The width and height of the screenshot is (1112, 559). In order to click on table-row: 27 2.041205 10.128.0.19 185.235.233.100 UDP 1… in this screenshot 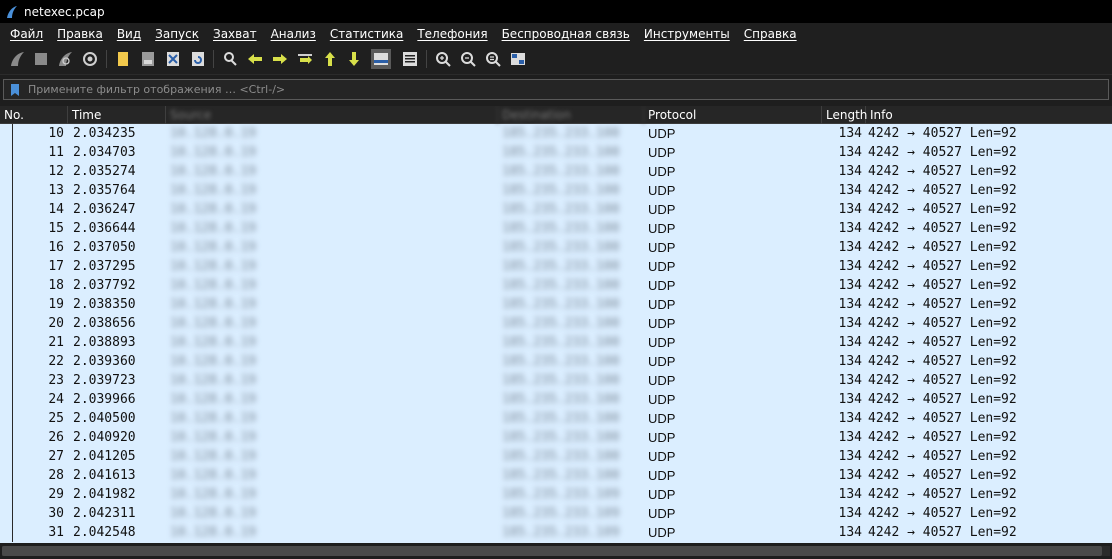, I will do `click(556, 456)`.